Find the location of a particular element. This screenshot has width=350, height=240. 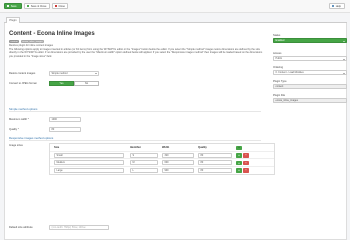

identifier-input: S is located at coordinates (144, 155).